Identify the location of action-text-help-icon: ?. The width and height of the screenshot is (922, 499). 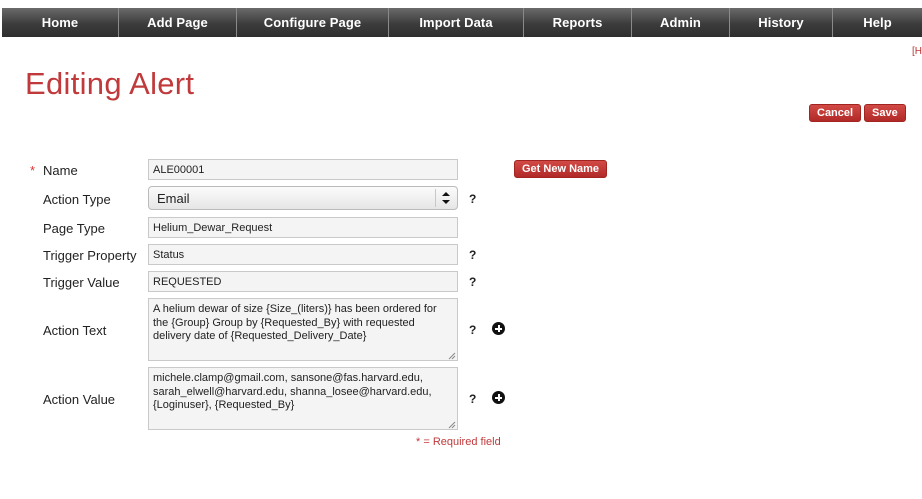
(472, 330).